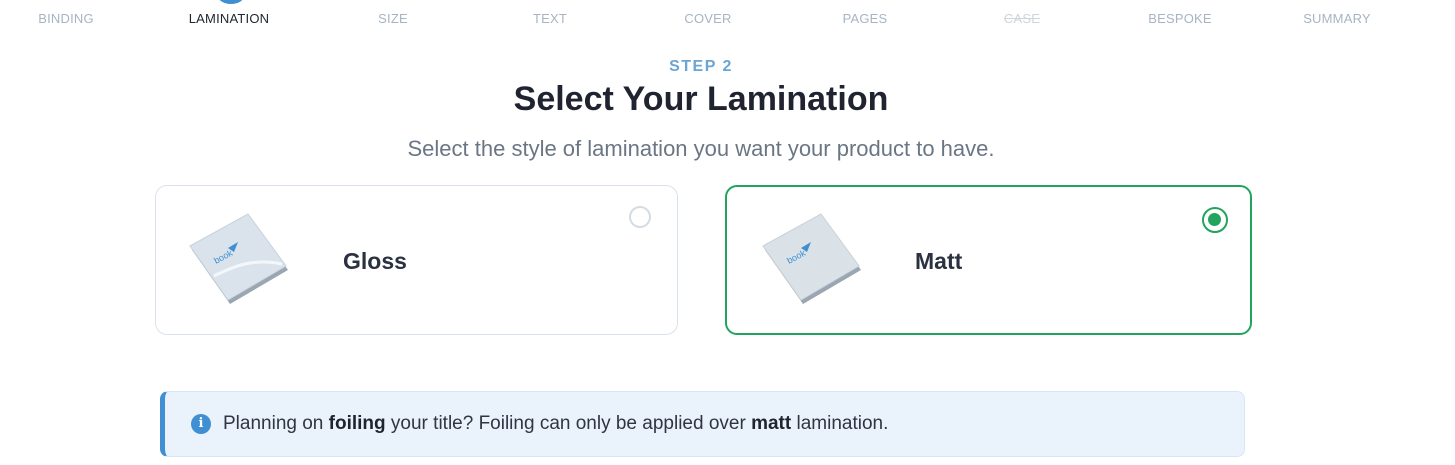  I want to click on radio-unselected, so click(640, 217).